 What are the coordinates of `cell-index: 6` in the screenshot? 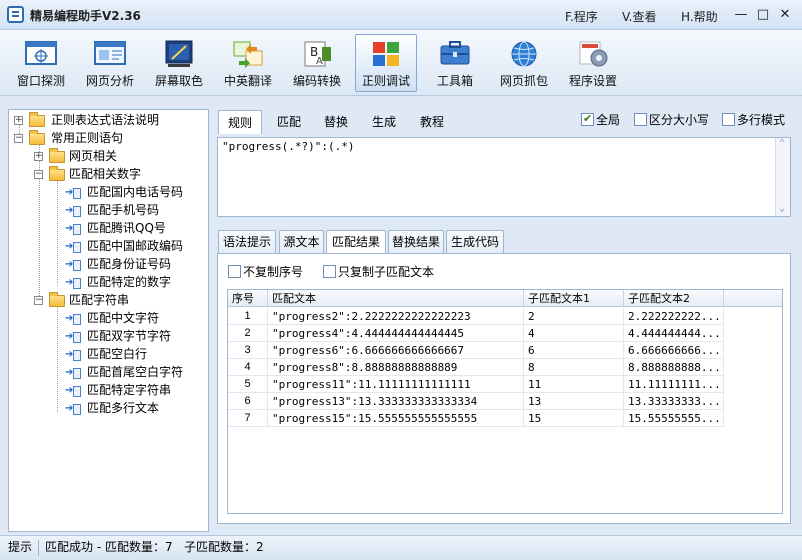 It's located at (248, 401).